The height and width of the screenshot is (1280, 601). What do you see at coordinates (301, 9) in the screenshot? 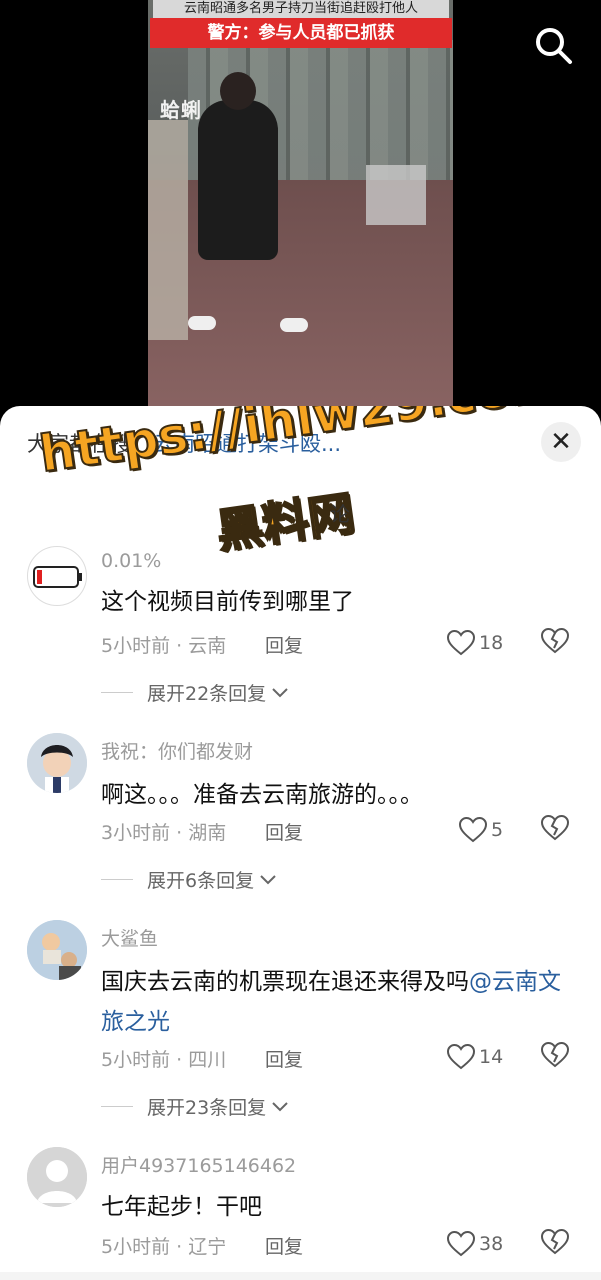
I see `headline-top: 云南昭通多名男子持刀当街追赶殴打他人` at bounding box center [301, 9].